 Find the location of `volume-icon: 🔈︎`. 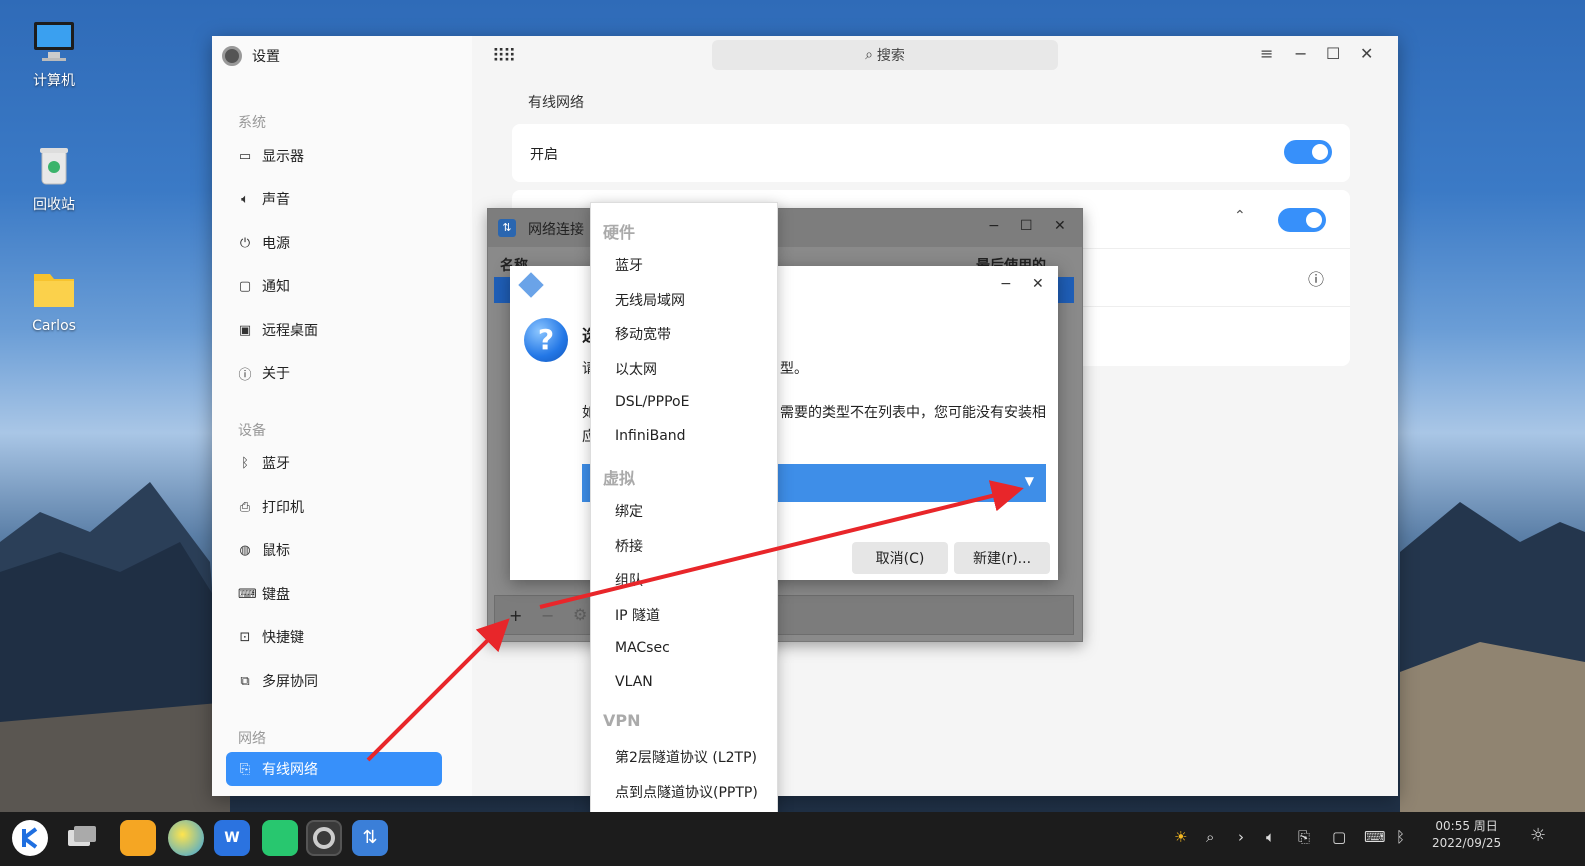

volume-icon: 🔈︎ is located at coordinates (1270, 837).